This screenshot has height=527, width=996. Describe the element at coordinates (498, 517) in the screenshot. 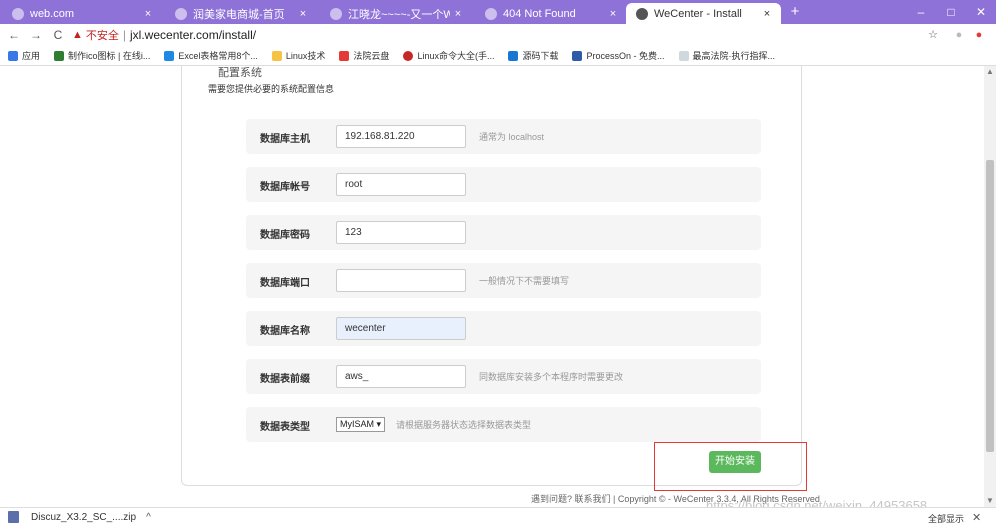

I see `download-shelf: Discuz_X3.2_SC_....zip ^ 全部显示 ✕` at that location.